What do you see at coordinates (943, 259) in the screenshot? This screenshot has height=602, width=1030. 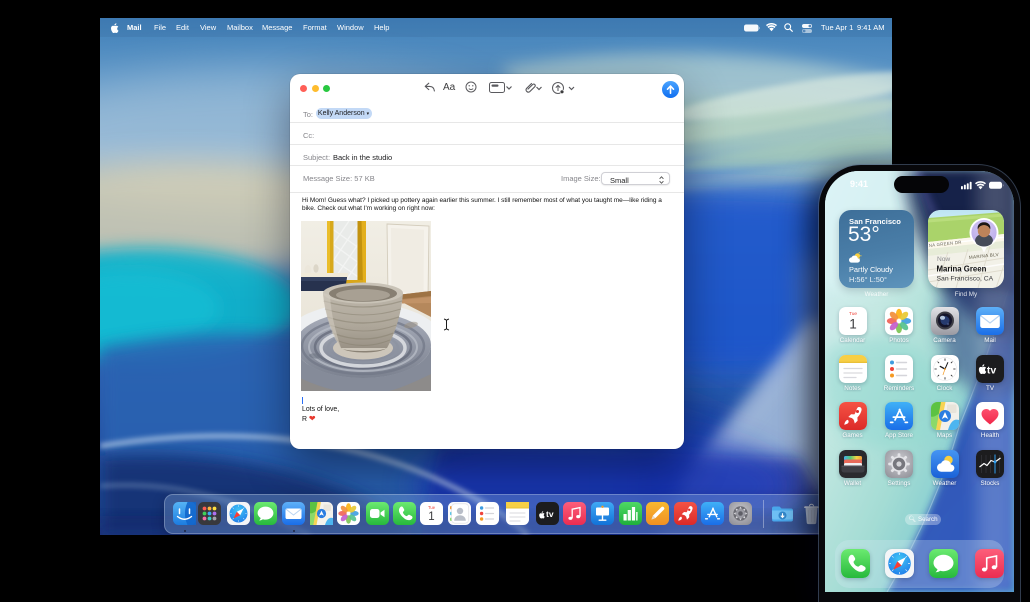 I see `svg-text: Now` at bounding box center [943, 259].